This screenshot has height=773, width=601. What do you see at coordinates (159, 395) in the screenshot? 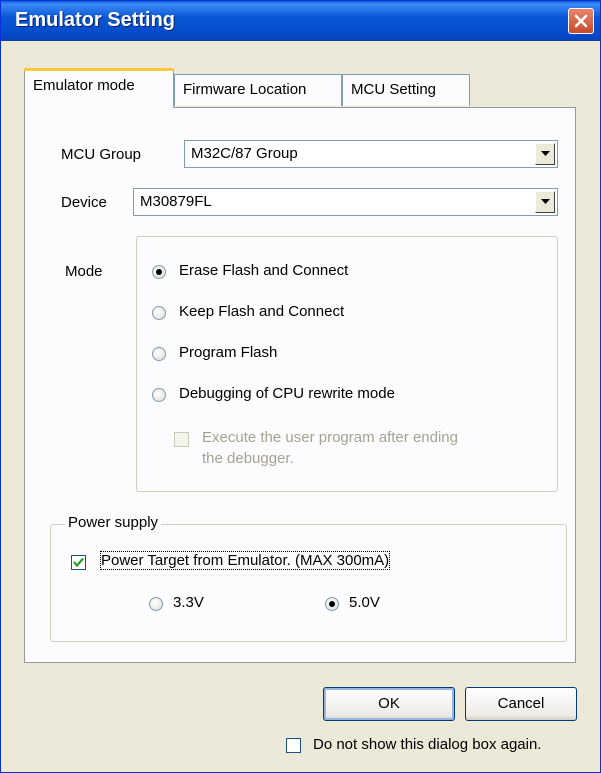
I see `radio-cpu-rewrite` at bounding box center [159, 395].